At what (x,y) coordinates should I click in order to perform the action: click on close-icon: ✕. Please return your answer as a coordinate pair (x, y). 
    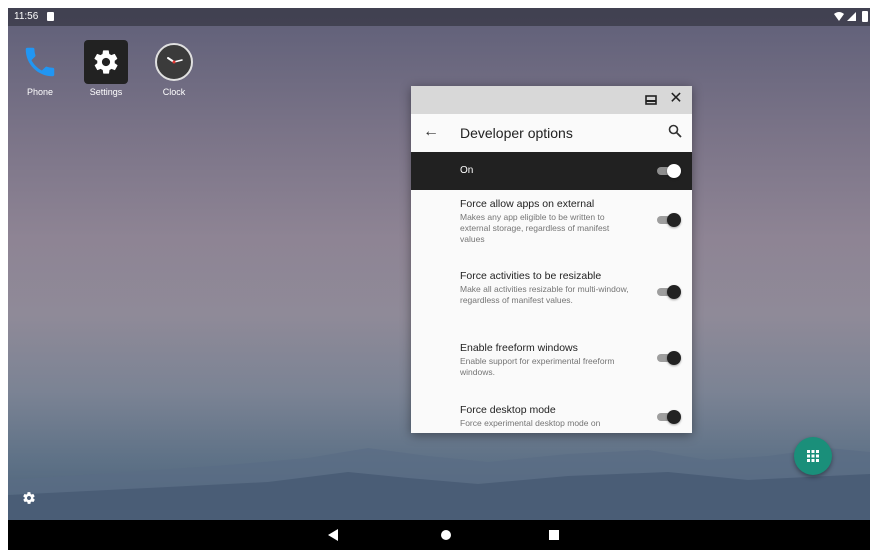
    Looking at the image, I should click on (676, 98).